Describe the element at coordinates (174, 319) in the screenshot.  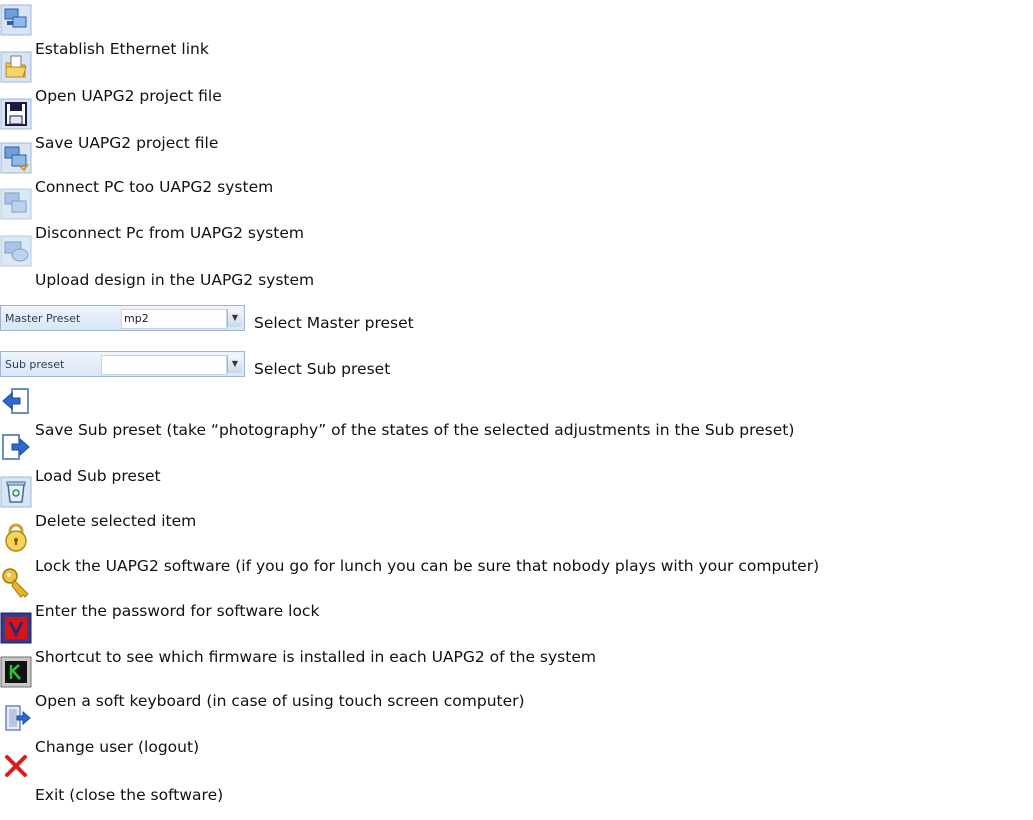
I see `master-preset-value: mp2` at that location.